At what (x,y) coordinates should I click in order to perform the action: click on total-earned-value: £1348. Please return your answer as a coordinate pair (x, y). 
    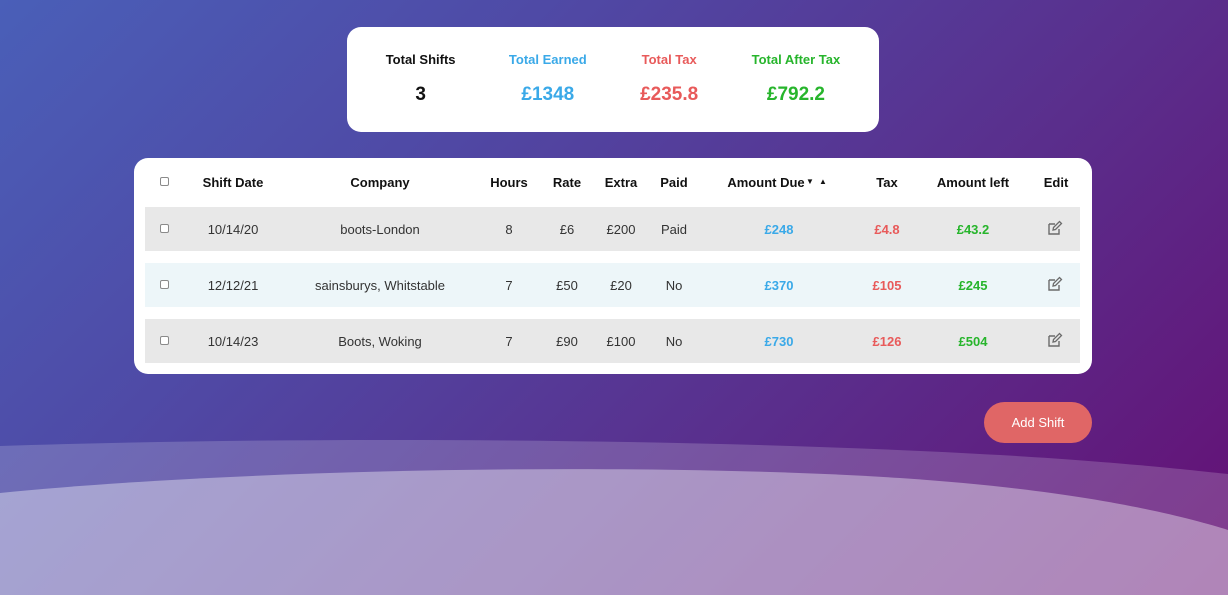
    Looking at the image, I should click on (548, 94).